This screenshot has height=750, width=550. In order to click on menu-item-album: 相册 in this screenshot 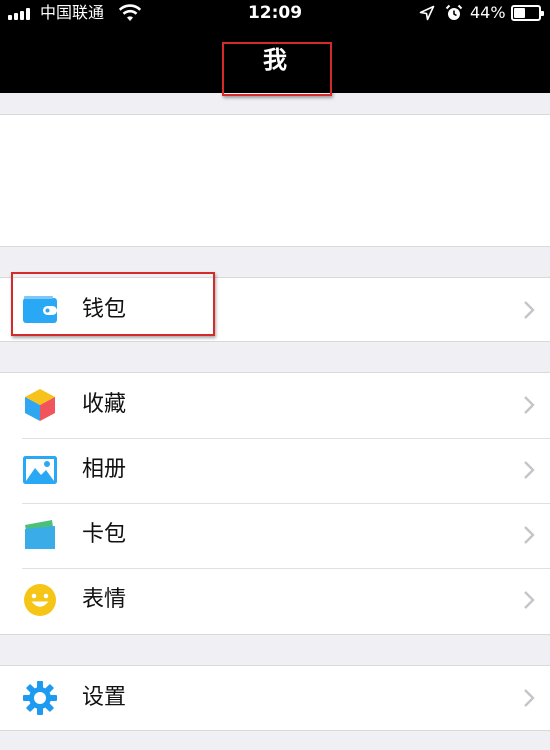, I will do `click(275, 470)`.